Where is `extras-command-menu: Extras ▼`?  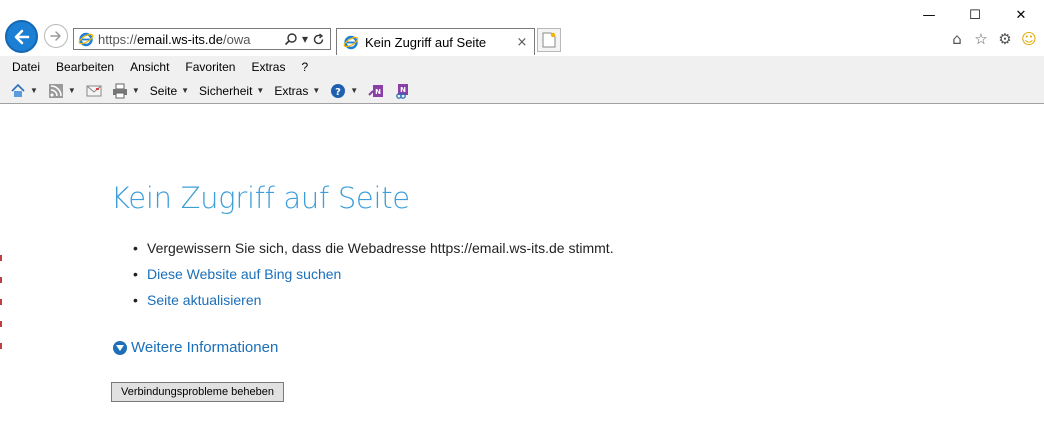
extras-command-menu: Extras ▼ is located at coordinates (297, 91).